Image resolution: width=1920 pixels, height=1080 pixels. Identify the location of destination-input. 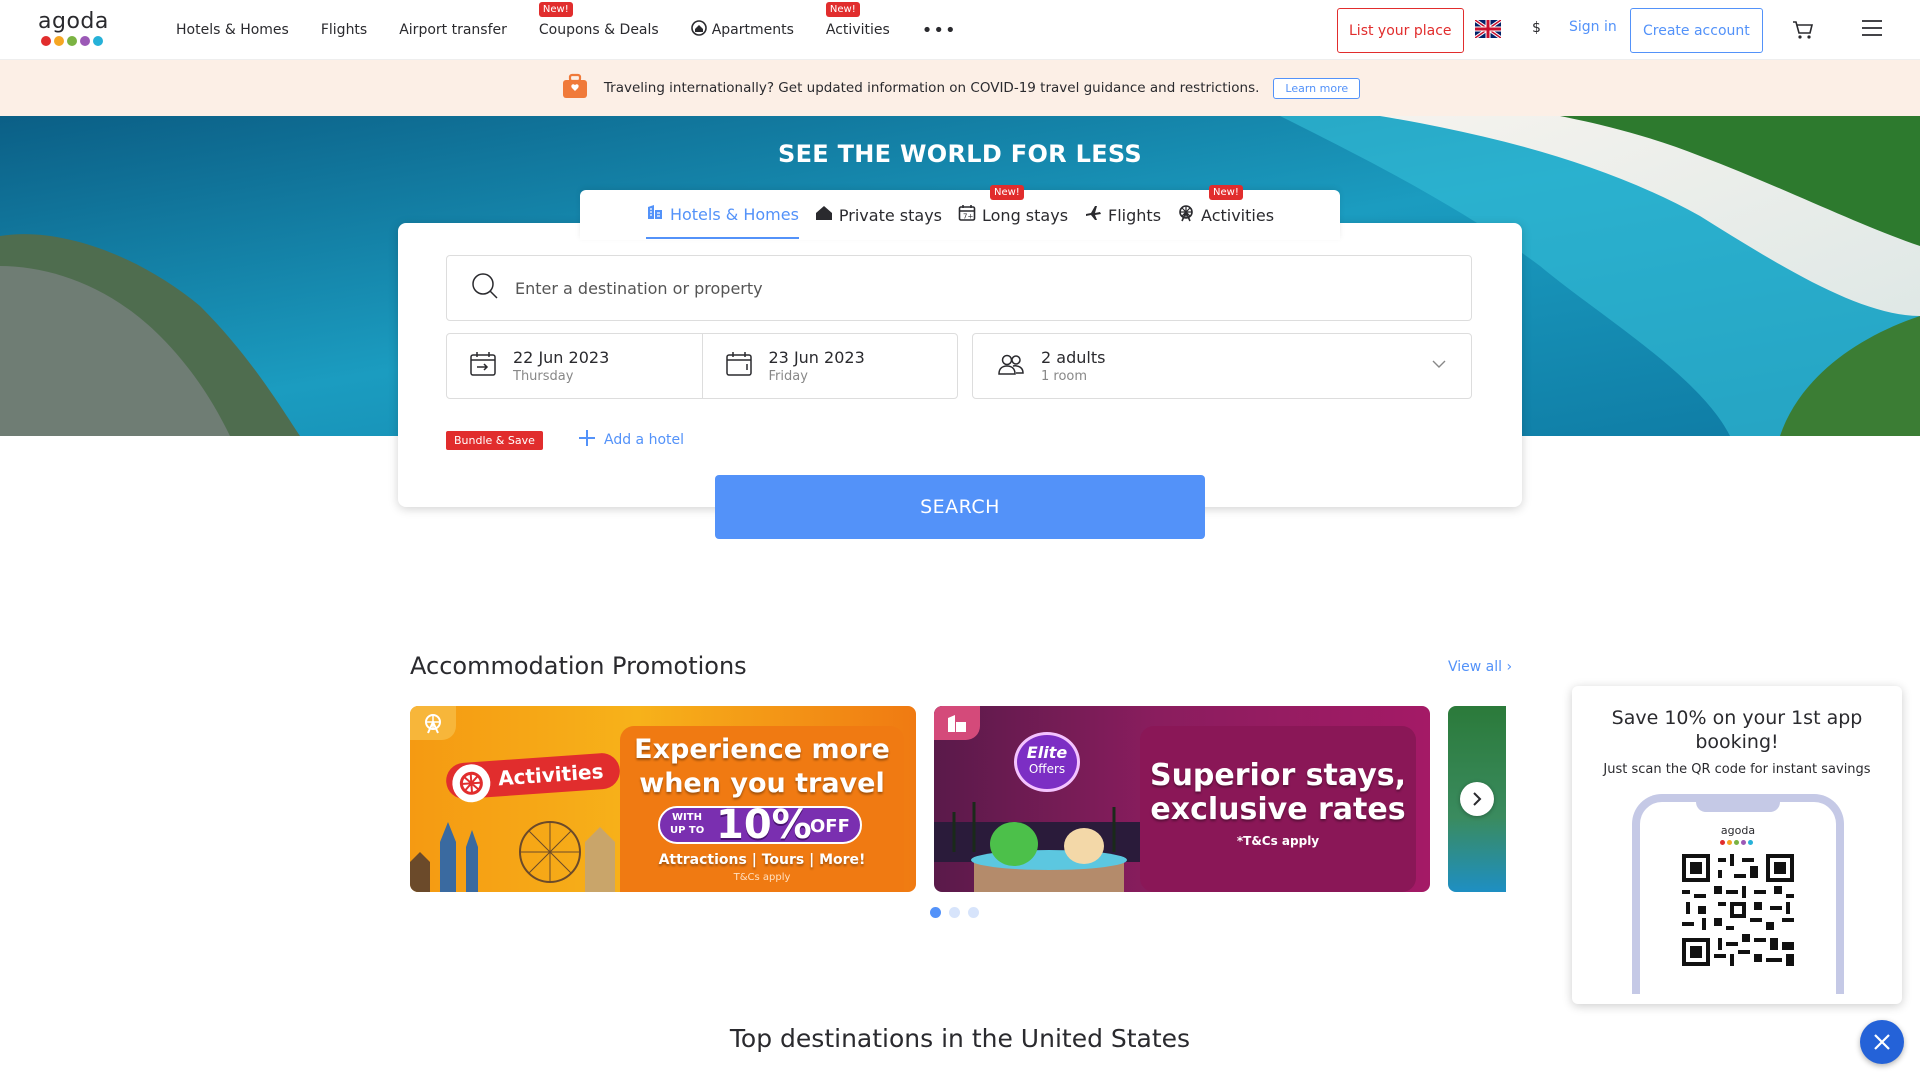
(965, 288).